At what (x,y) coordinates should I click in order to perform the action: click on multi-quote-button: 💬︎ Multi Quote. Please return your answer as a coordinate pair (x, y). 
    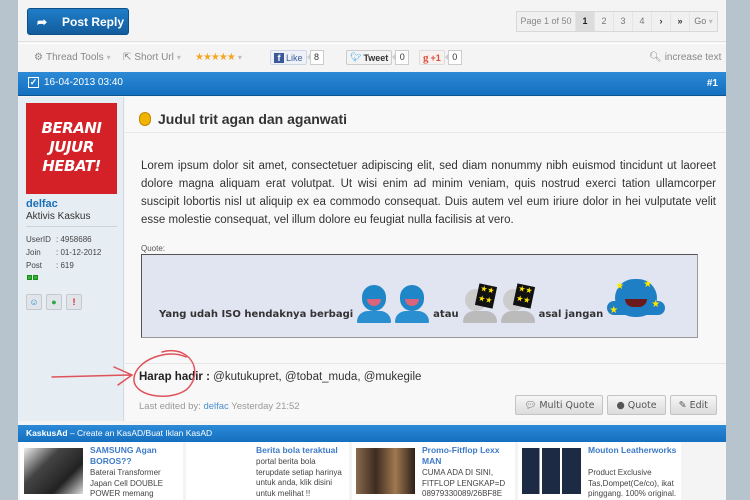
    Looking at the image, I should click on (559, 405).